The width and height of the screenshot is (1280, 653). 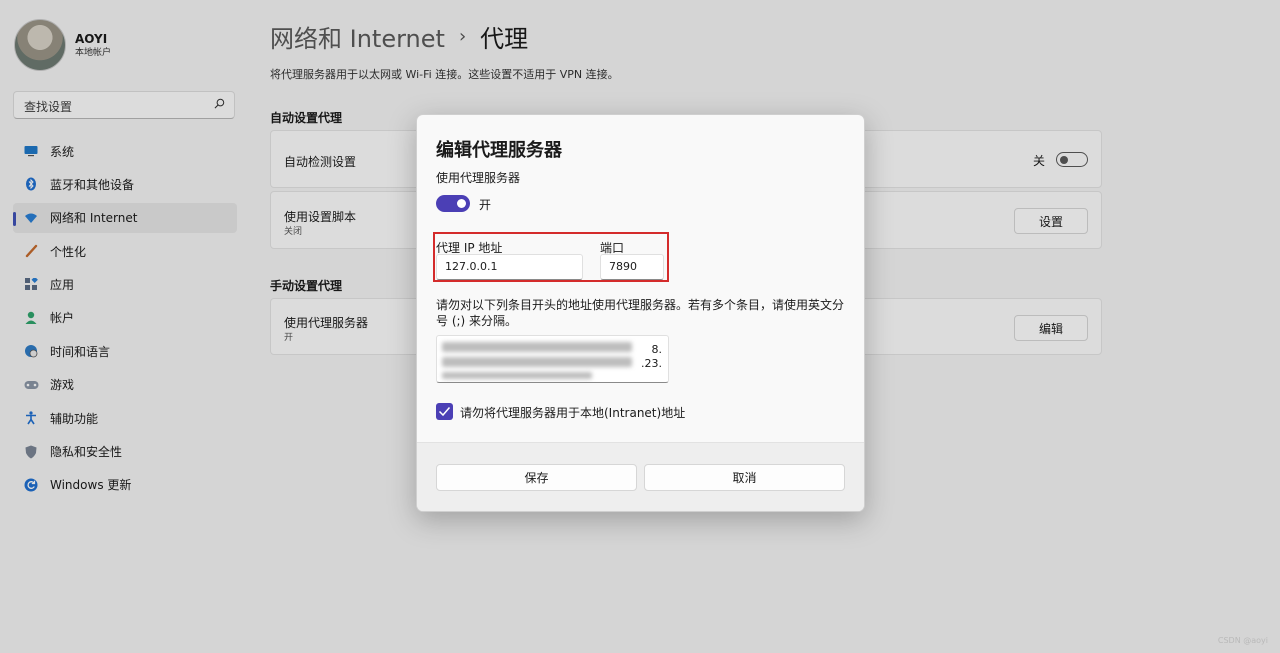 What do you see at coordinates (632, 267) in the screenshot?
I see `port-input: 7890` at bounding box center [632, 267].